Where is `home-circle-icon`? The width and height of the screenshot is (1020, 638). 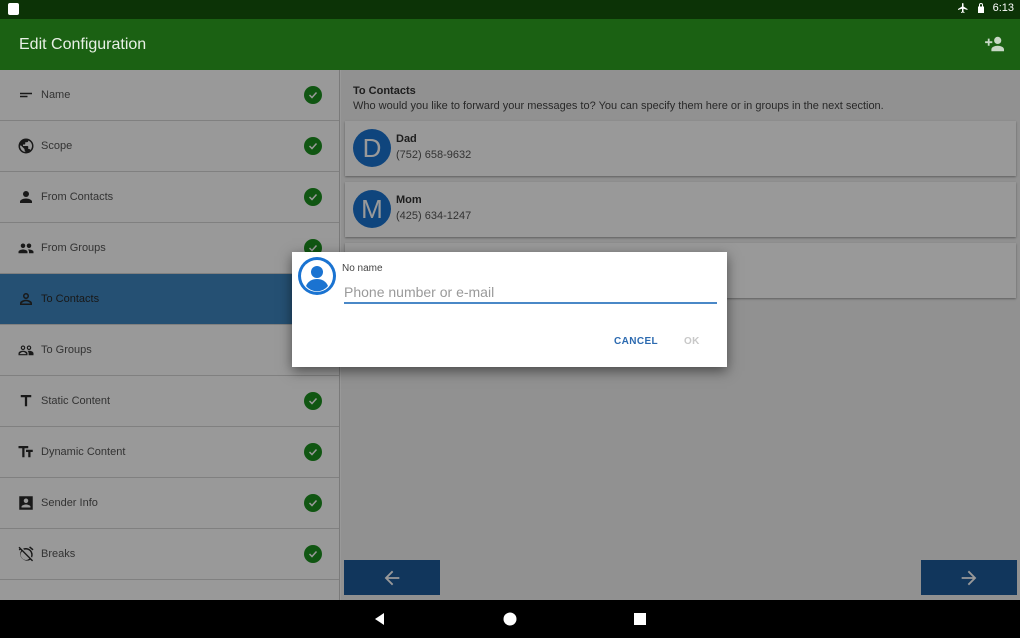 home-circle-icon is located at coordinates (510, 619).